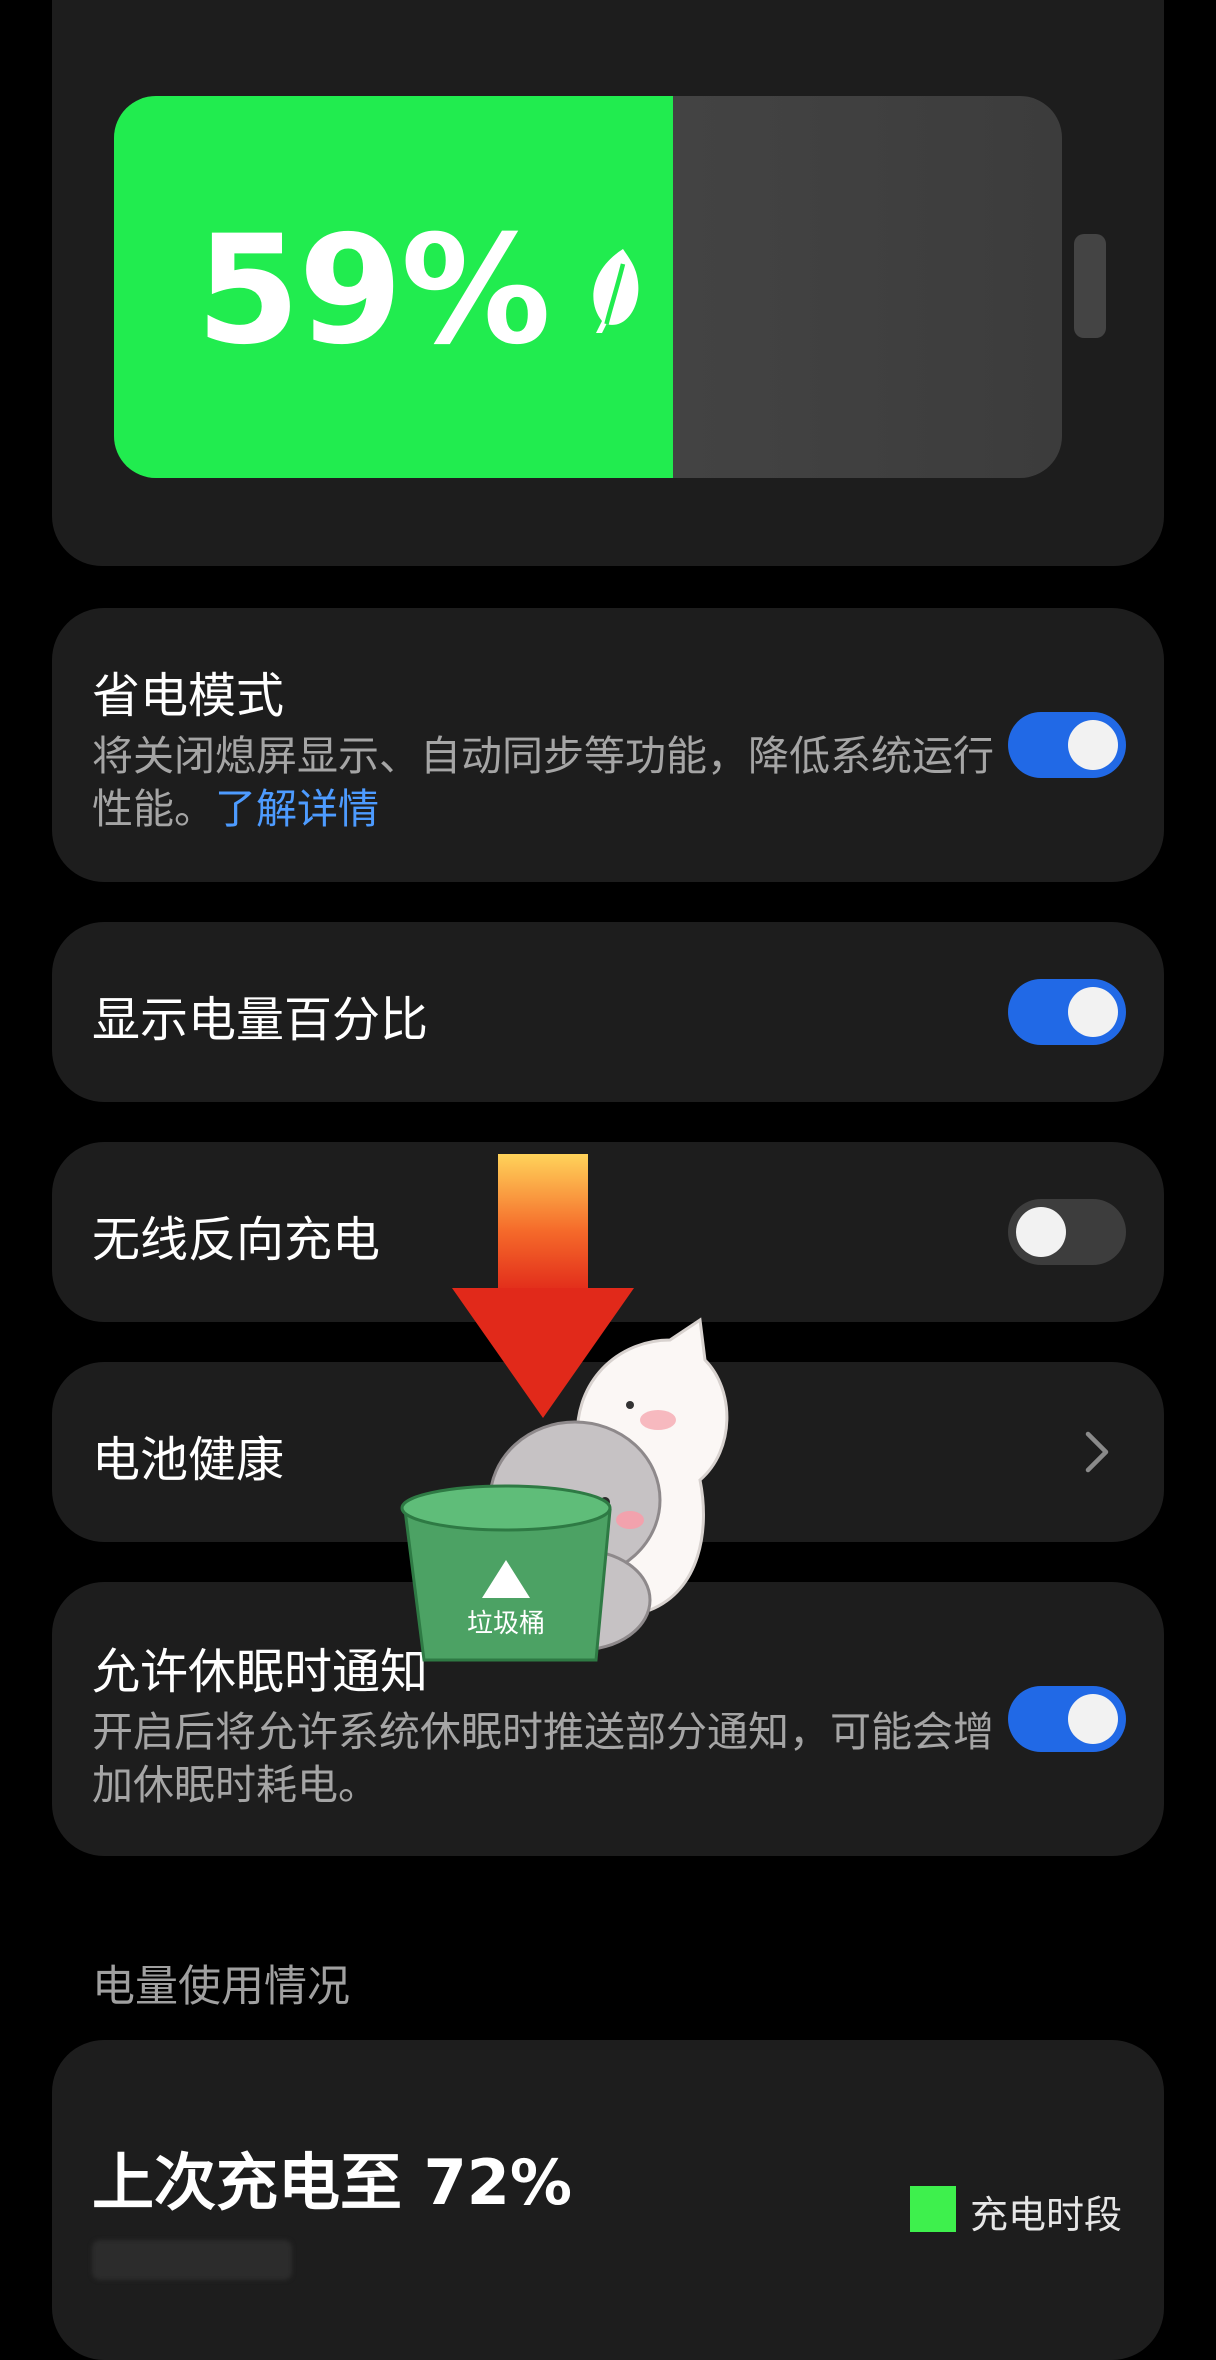 This screenshot has width=1216, height=2360. Describe the element at coordinates (933, 2209) in the screenshot. I see `legend-swatch` at that location.